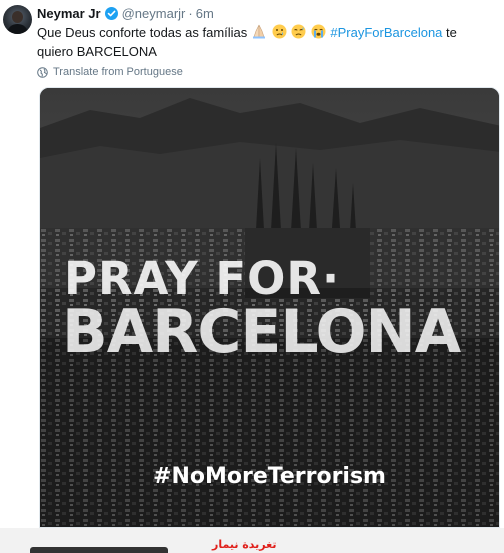 This screenshot has height=553, width=504. I want to click on tweet-text-line-2: quiero BARCELONA, so click(97, 51).